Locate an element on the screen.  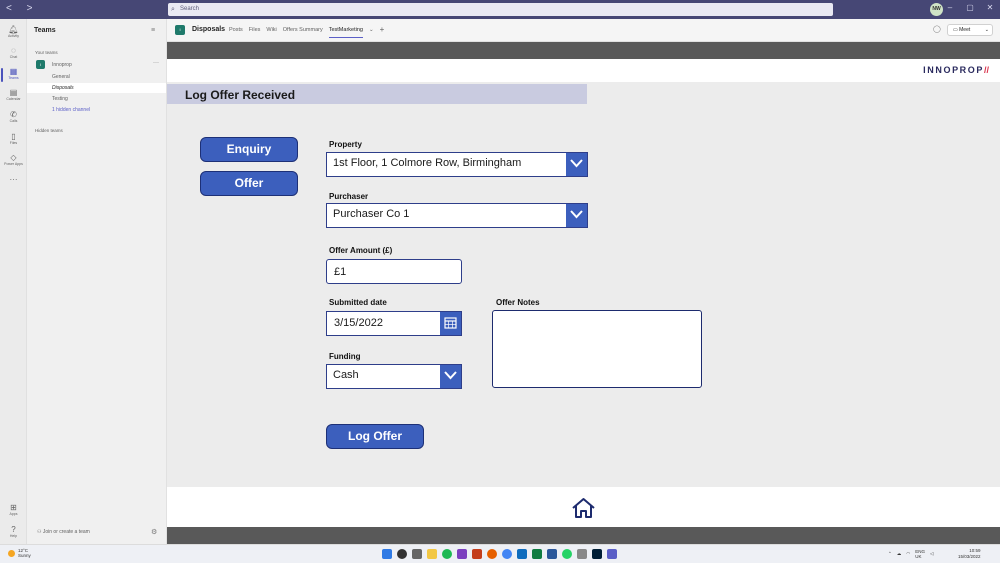
rail-chat: ◌ Chat is located at coordinates (13, 52).